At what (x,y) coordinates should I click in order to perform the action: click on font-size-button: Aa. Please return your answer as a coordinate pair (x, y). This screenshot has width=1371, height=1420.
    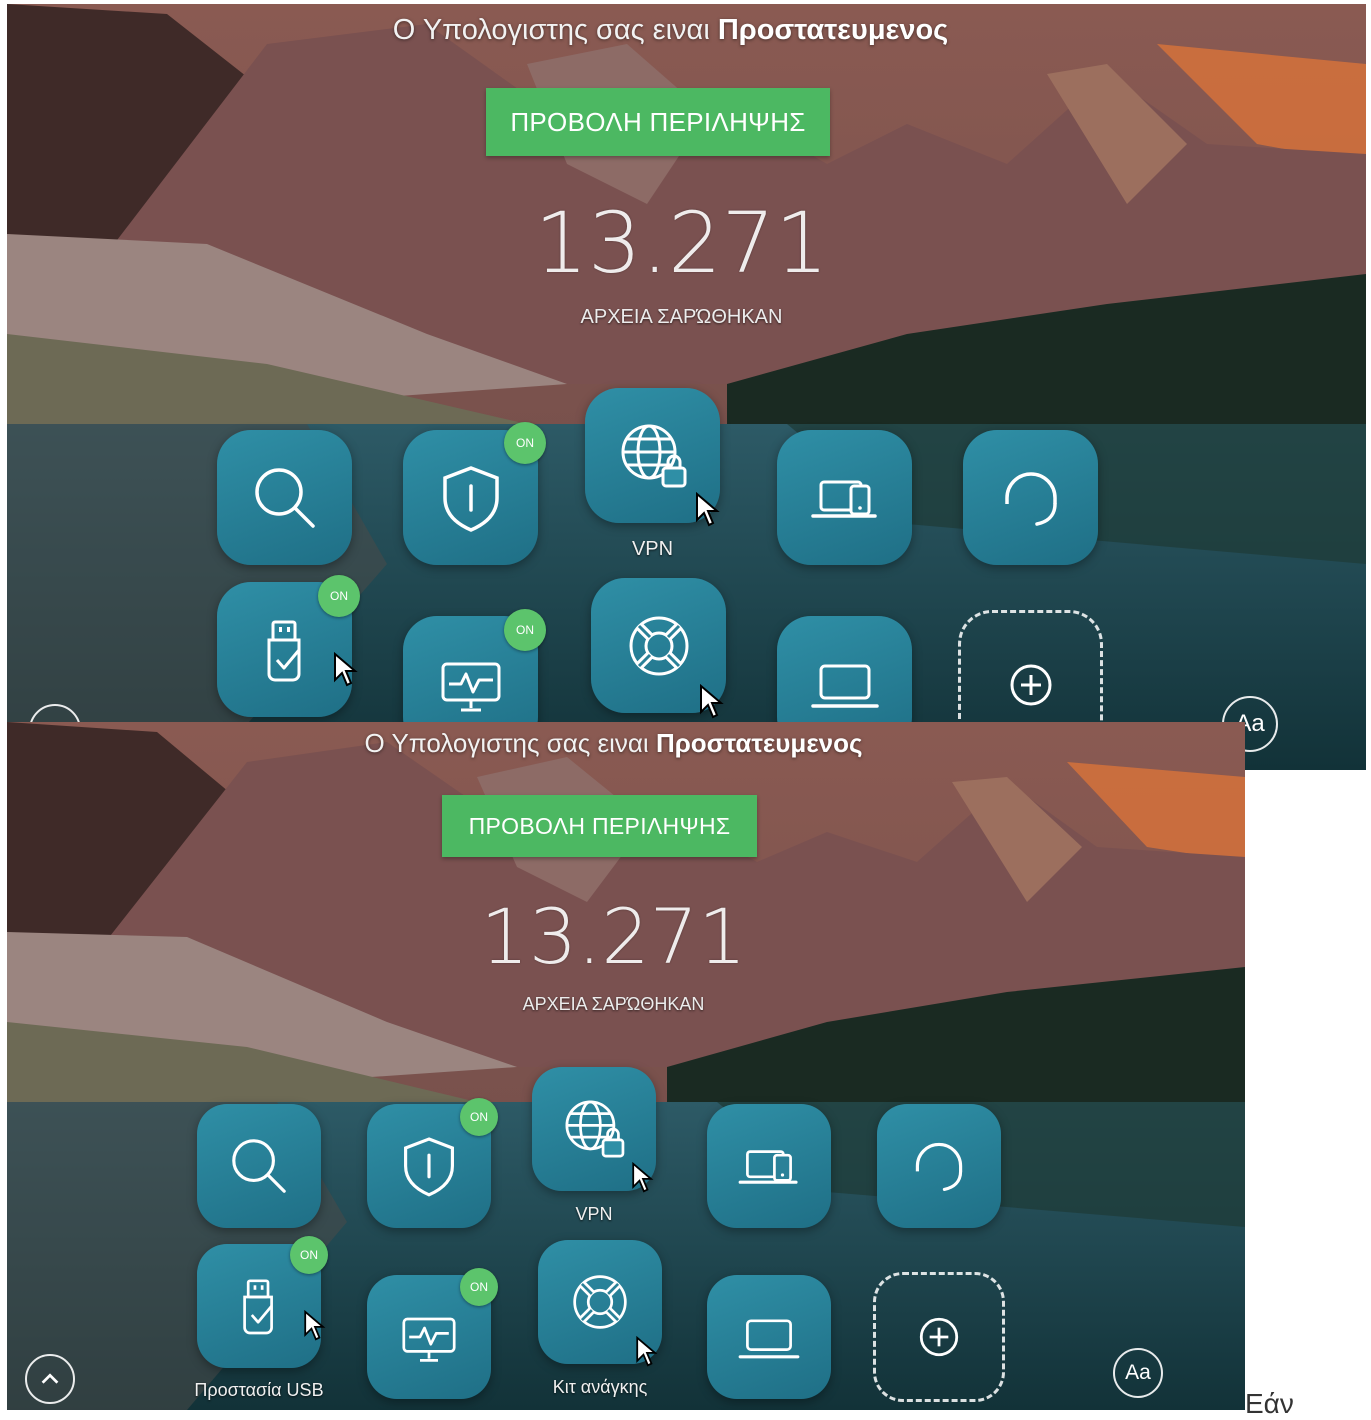
    Looking at the image, I should click on (1138, 1373).